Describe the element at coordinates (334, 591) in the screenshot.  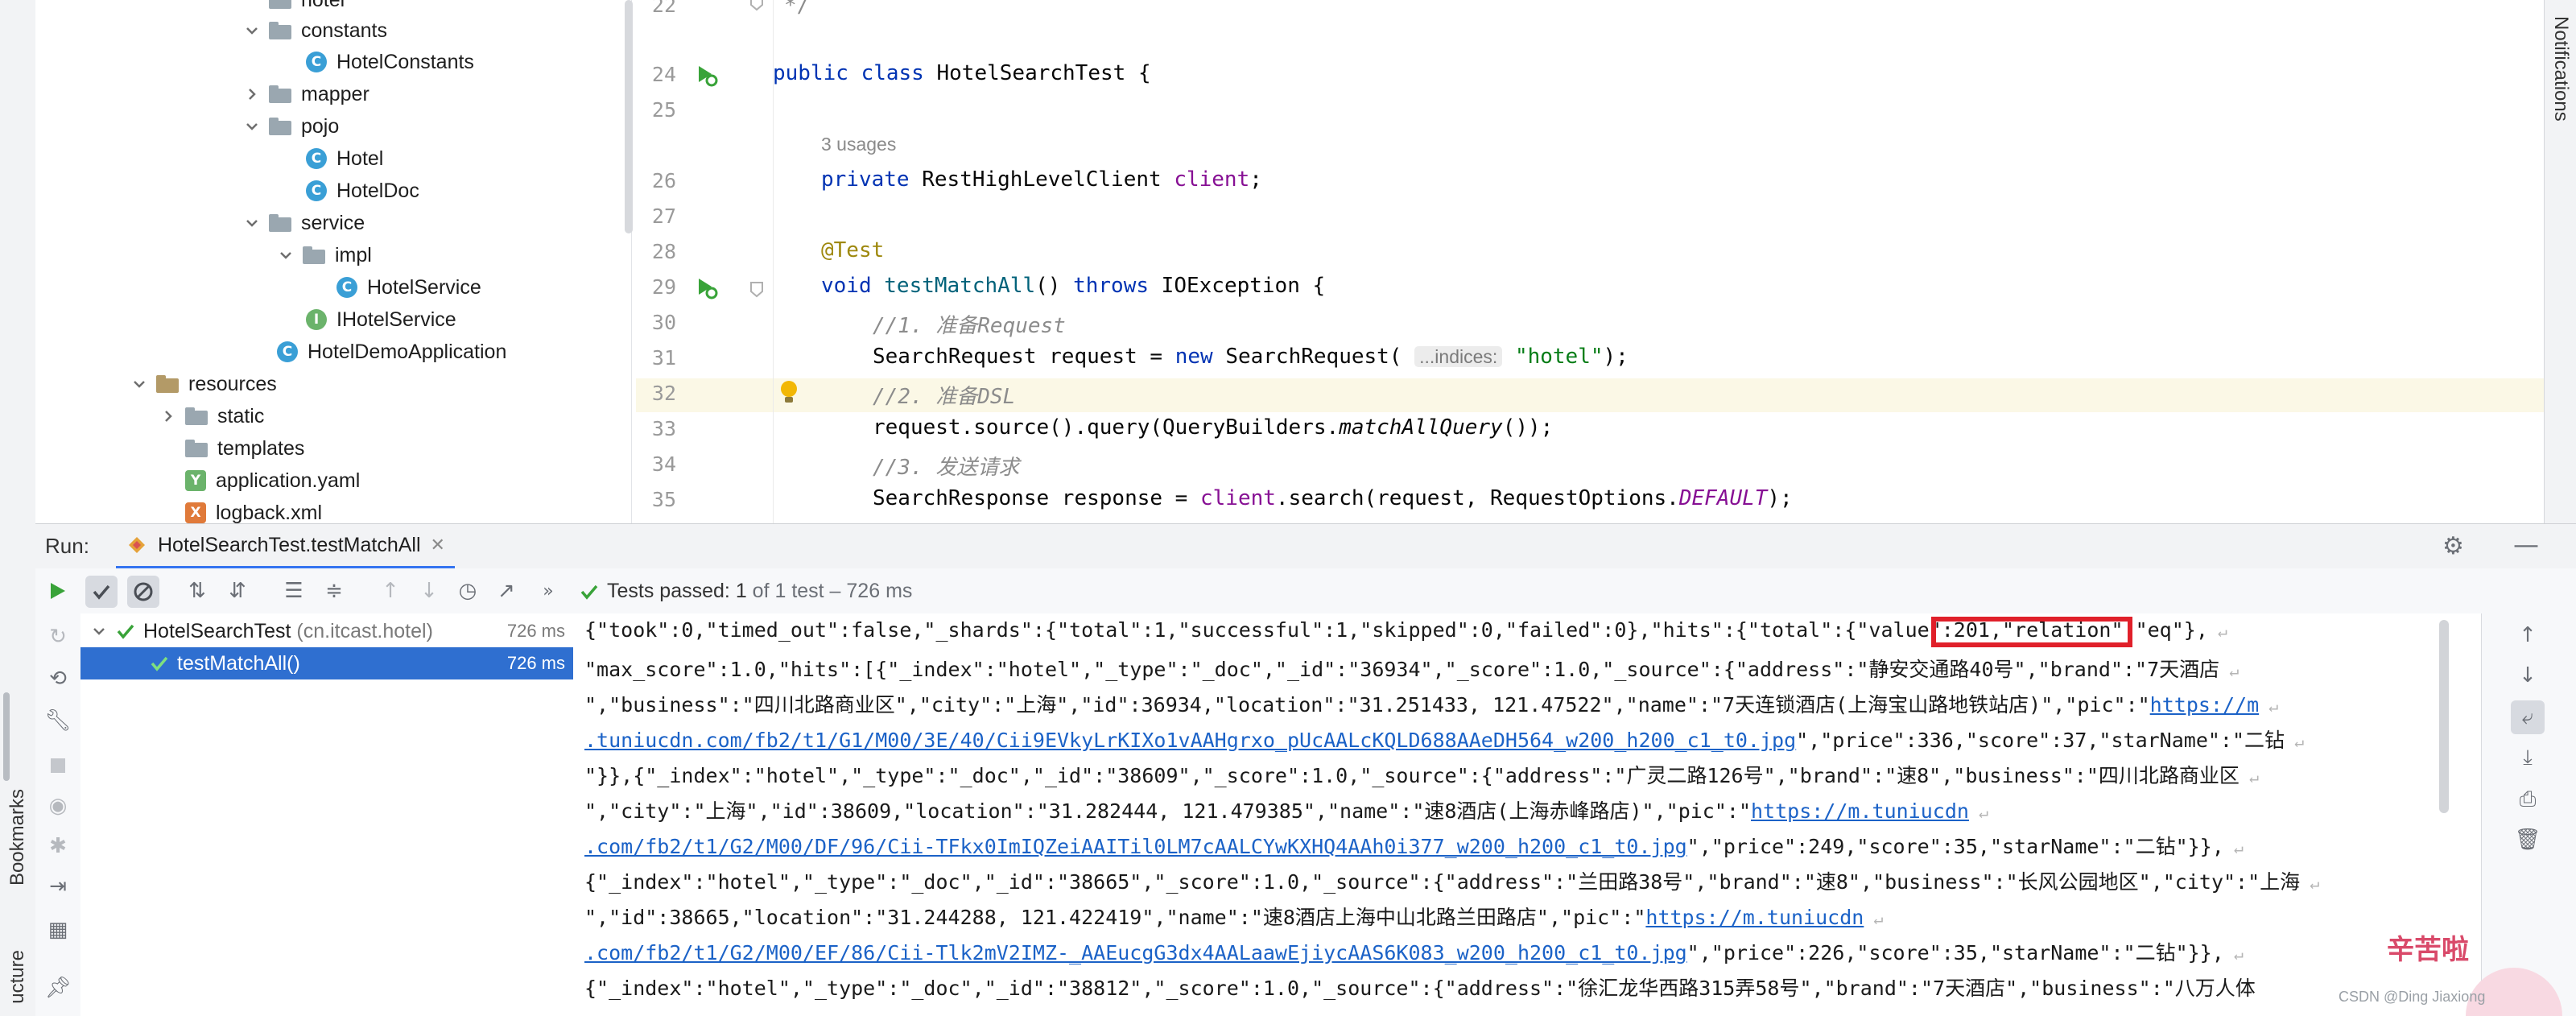
I see `collapse-all-icon: ≑` at that location.